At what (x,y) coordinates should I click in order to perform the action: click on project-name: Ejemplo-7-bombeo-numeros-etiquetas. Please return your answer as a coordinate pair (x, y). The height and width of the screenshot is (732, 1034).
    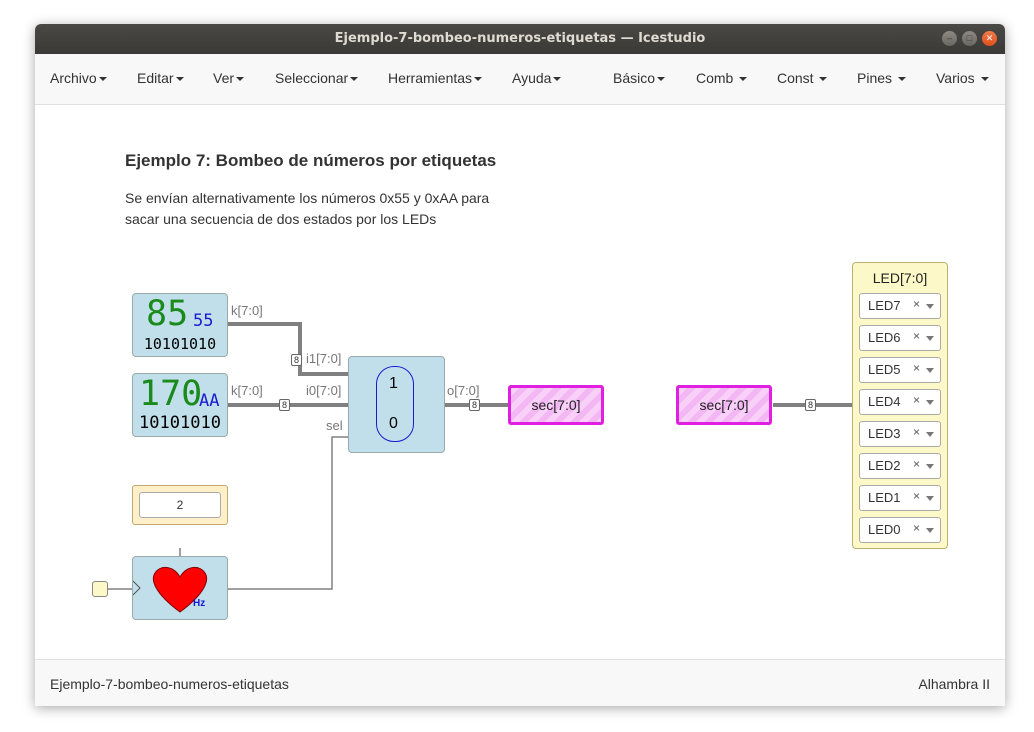
    Looking at the image, I should click on (169, 684).